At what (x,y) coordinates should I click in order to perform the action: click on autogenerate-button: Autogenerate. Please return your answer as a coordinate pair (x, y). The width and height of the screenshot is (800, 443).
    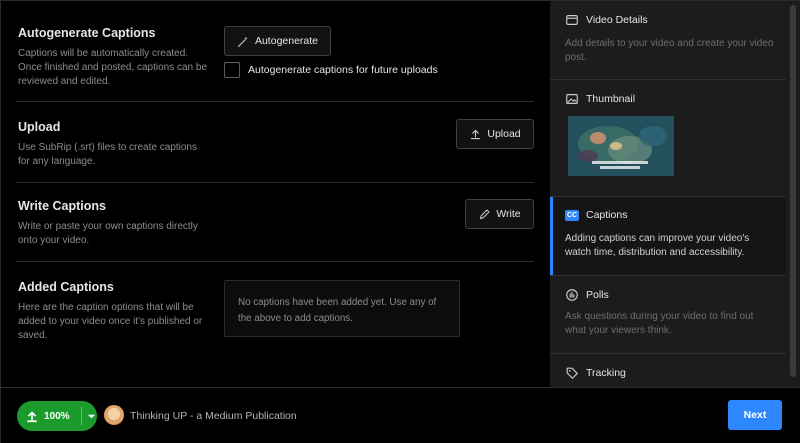
    Looking at the image, I should click on (277, 41).